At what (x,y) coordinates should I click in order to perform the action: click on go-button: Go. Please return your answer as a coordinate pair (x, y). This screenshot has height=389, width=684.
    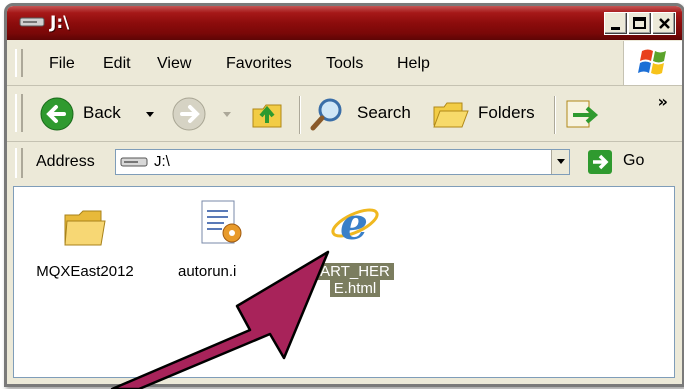
    Looking at the image, I should click on (623, 163).